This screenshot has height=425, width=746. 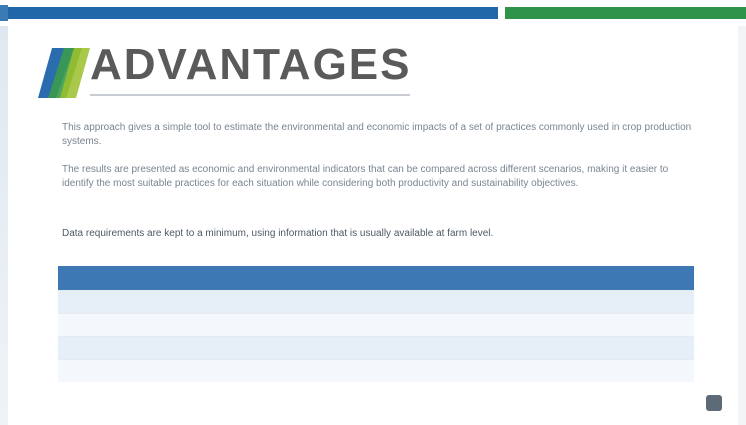 What do you see at coordinates (501, 13) in the screenshot?
I see `top-bar-separator` at bounding box center [501, 13].